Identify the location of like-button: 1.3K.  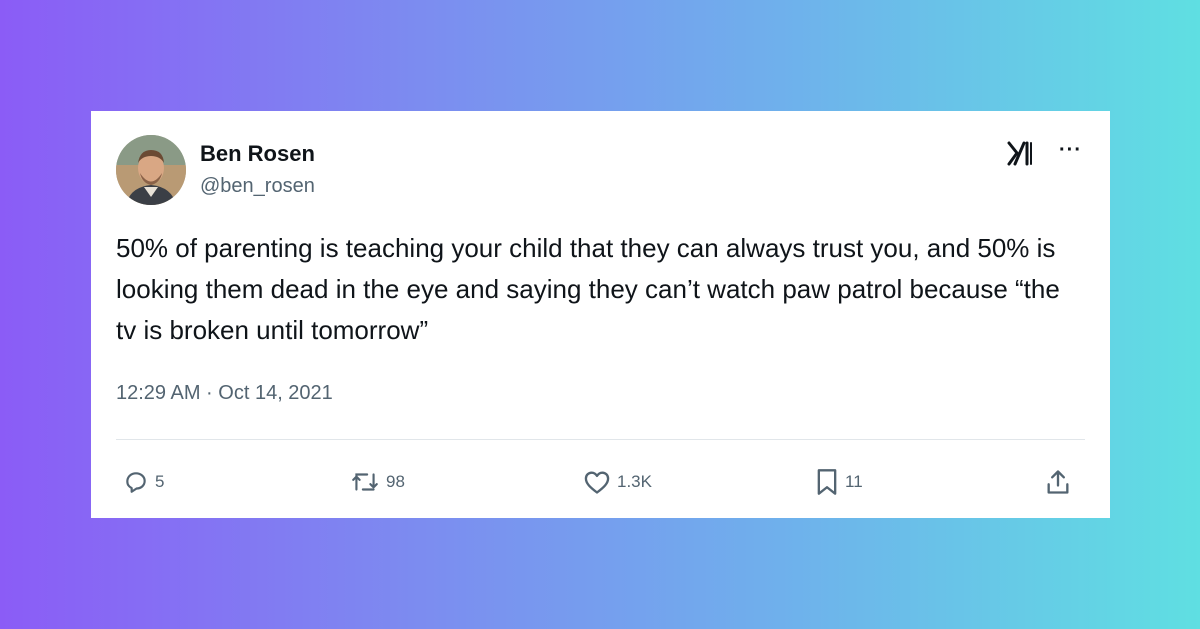
(617, 482).